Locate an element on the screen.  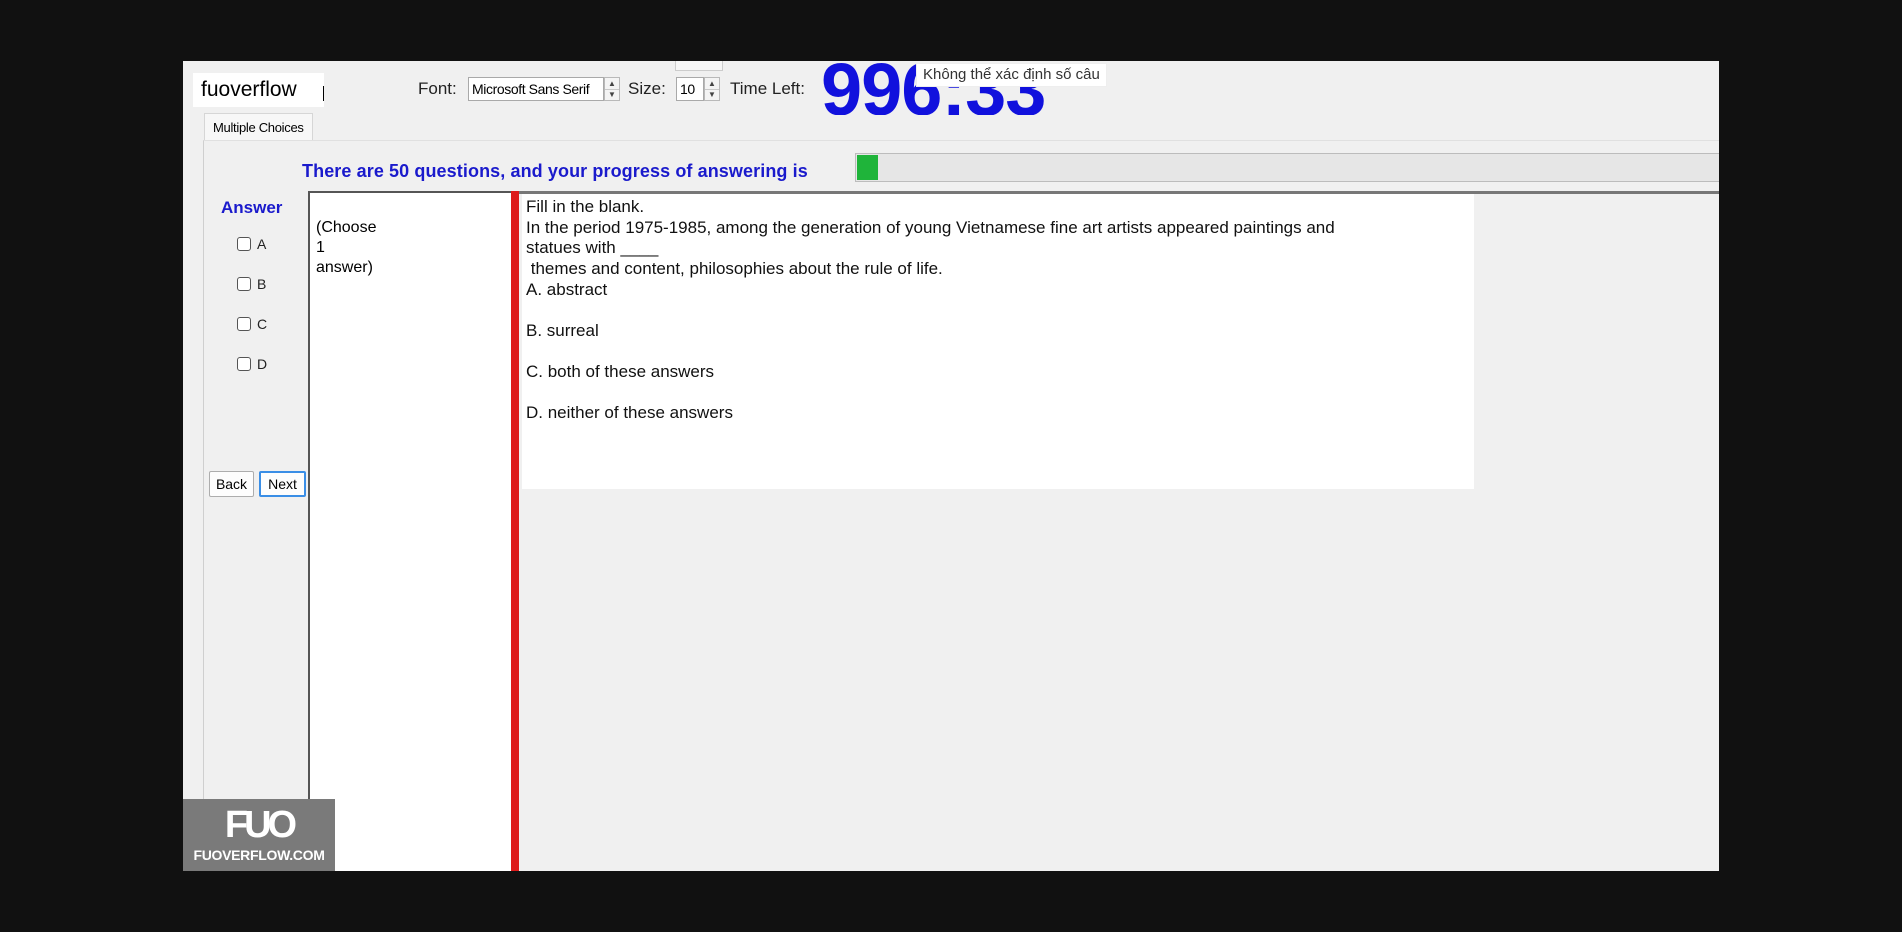
panel-splitter is located at coordinates (515, 531).